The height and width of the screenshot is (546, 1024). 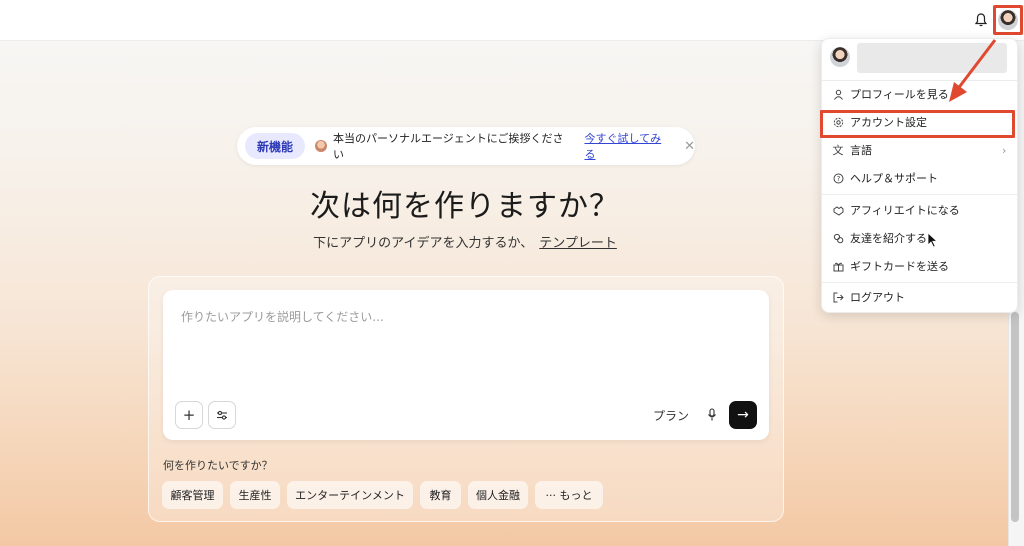 What do you see at coordinates (919, 297) in the screenshot?
I see `menu-item-logout: ログアウト` at bounding box center [919, 297].